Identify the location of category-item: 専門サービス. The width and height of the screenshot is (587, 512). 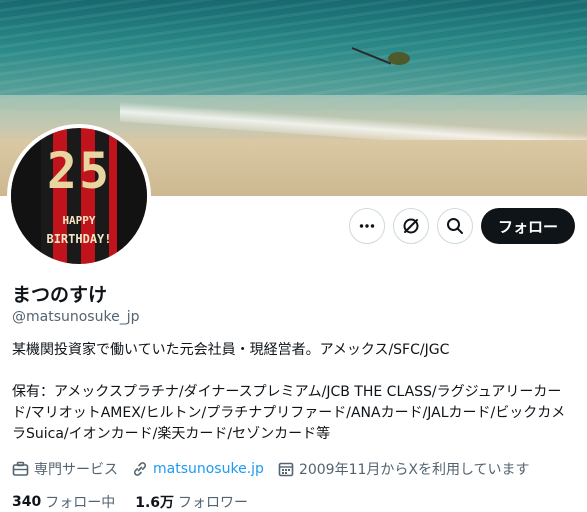
(65, 469).